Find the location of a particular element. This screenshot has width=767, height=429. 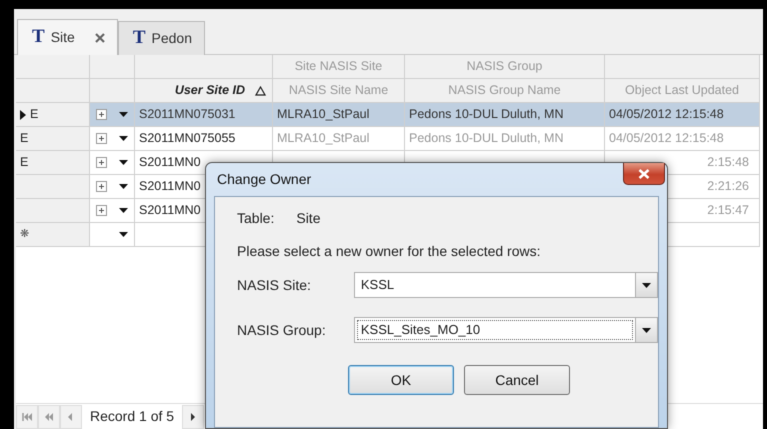

column-header: User Site ID is located at coordinates (204, 91).